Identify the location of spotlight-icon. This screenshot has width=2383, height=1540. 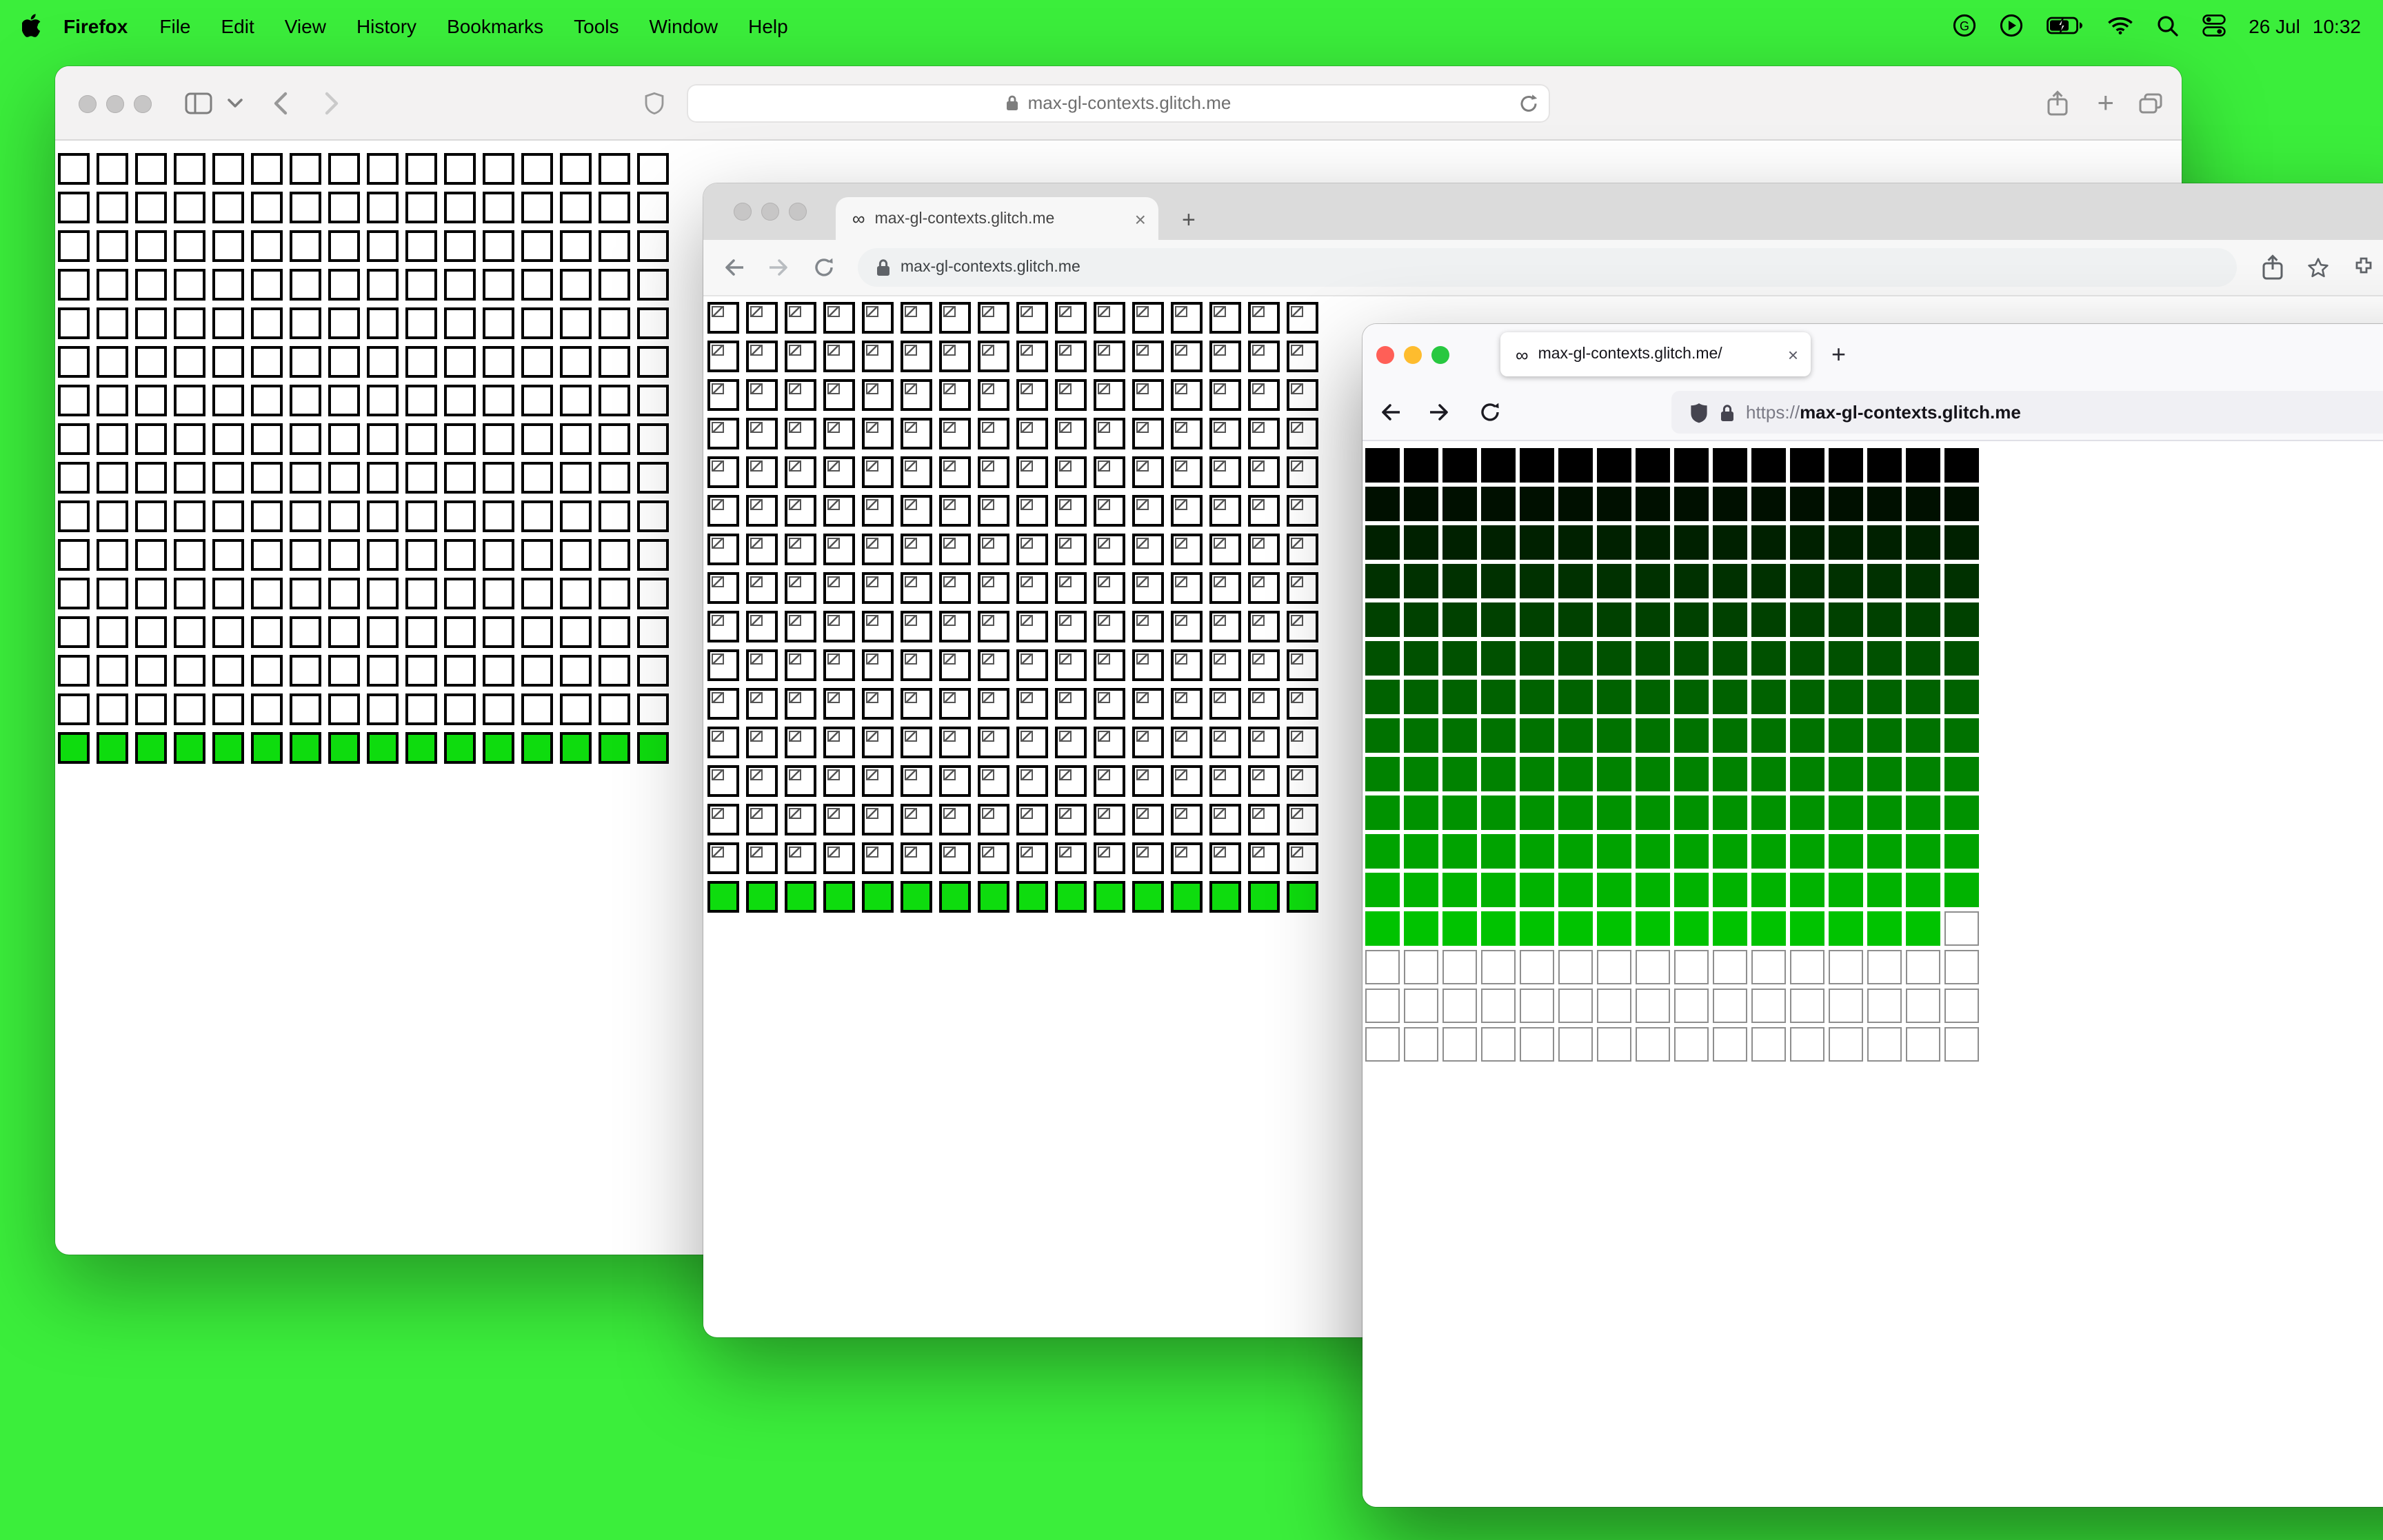
(2167, 26).